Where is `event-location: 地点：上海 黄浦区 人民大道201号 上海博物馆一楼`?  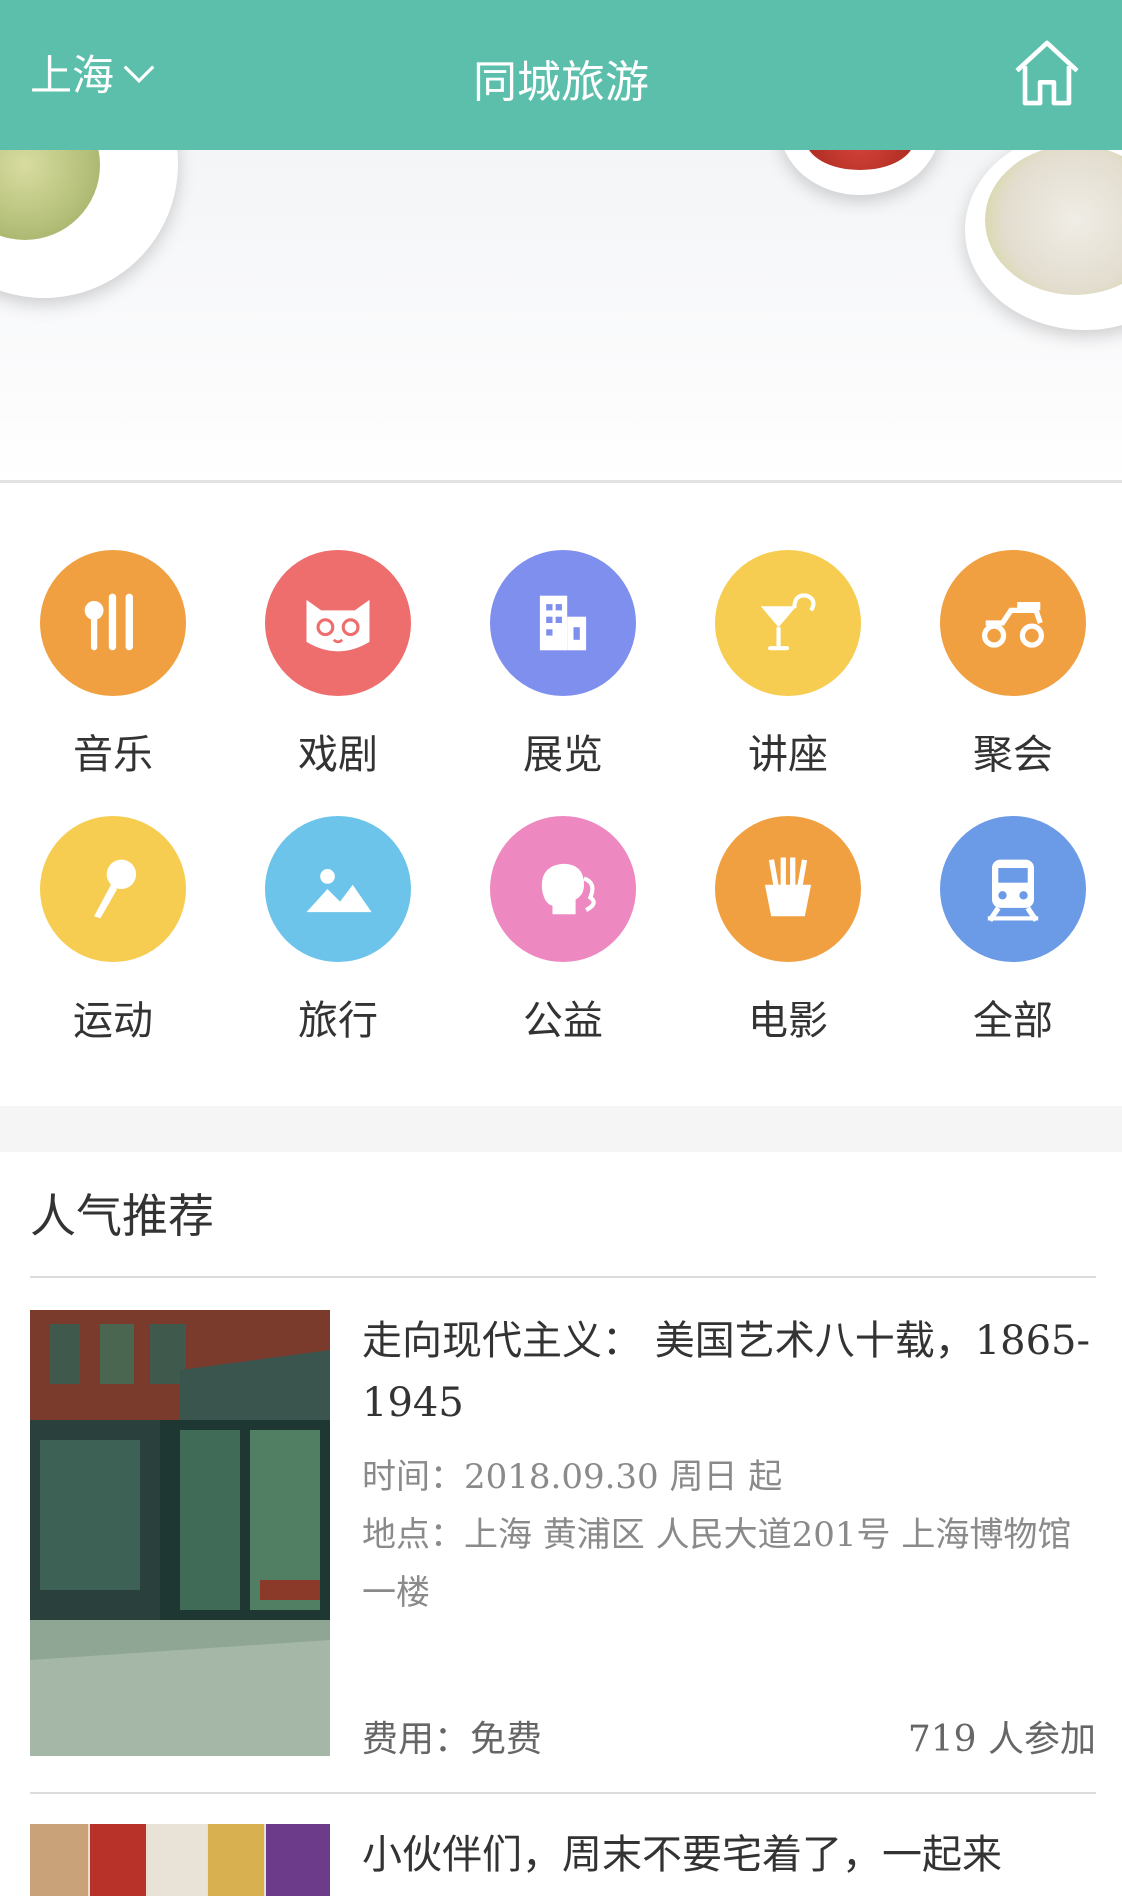
event-location: 地点：上海 黄浦区 人民大道201号 上海博物馆一楼 is located at coordinates (717, 1564).